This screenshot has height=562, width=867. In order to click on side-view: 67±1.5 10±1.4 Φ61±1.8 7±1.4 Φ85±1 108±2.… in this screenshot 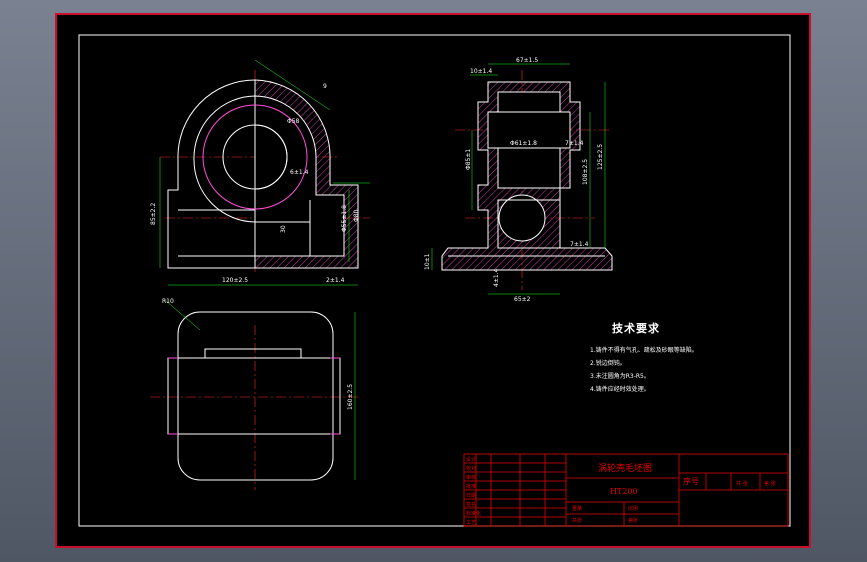, I will do `click(518, 180)`.